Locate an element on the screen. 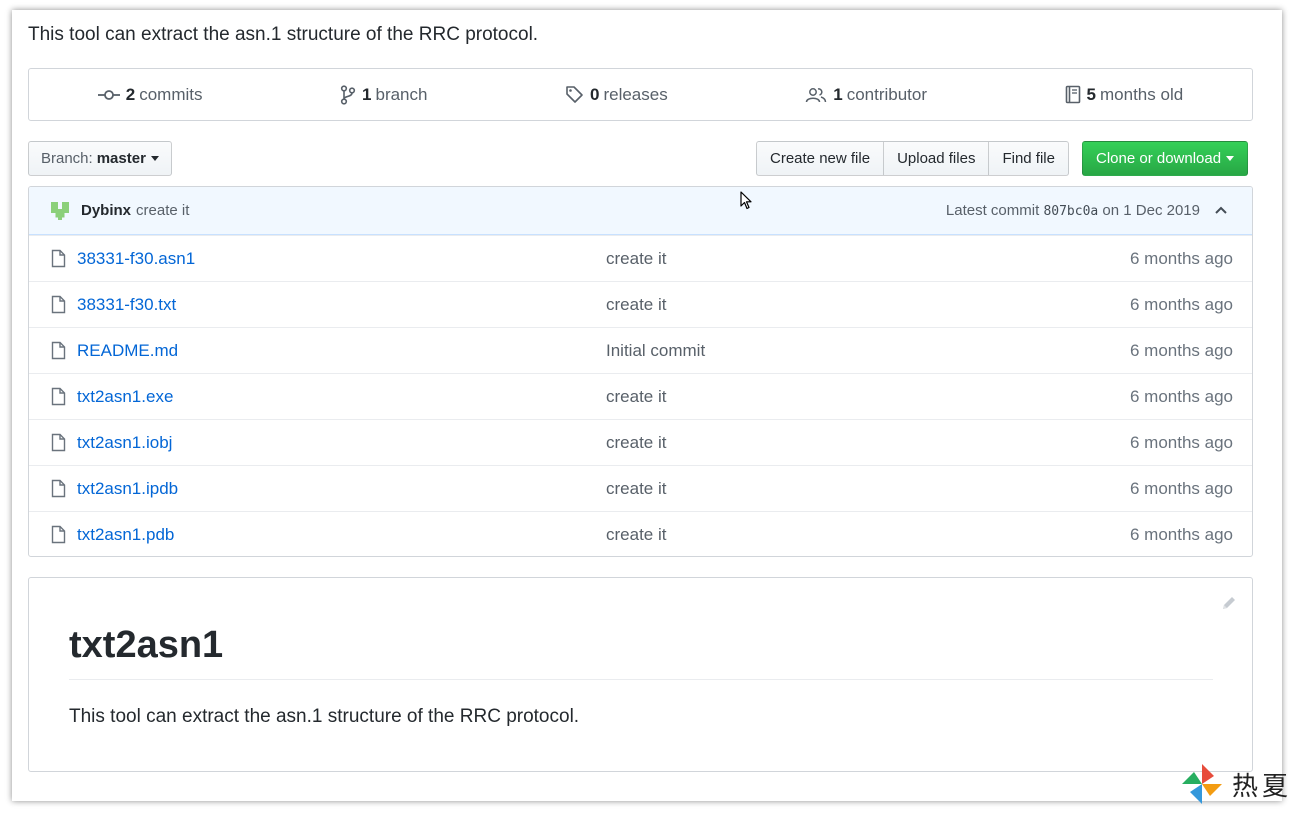 This screenshot has height=813, width=1294. contributors-label: contributor is located at coordinates (887, 94).